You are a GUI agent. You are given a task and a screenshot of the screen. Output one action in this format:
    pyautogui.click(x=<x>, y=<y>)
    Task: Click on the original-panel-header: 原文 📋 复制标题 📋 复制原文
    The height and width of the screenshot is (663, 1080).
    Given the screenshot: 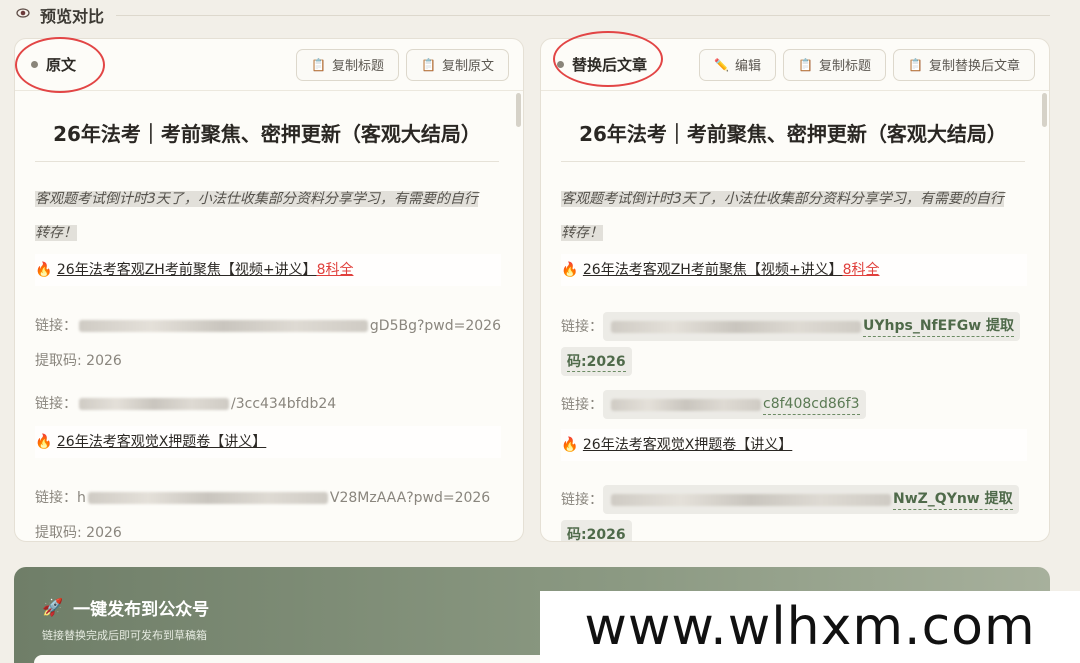 What is the action you would take?
    pyautogui.click(x=269, y=65)
    